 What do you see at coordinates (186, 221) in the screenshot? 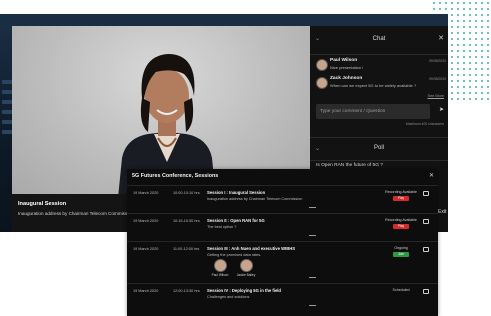
I see `session-time: 10:15-10:30 hrs` at bounding box center [186, 221].